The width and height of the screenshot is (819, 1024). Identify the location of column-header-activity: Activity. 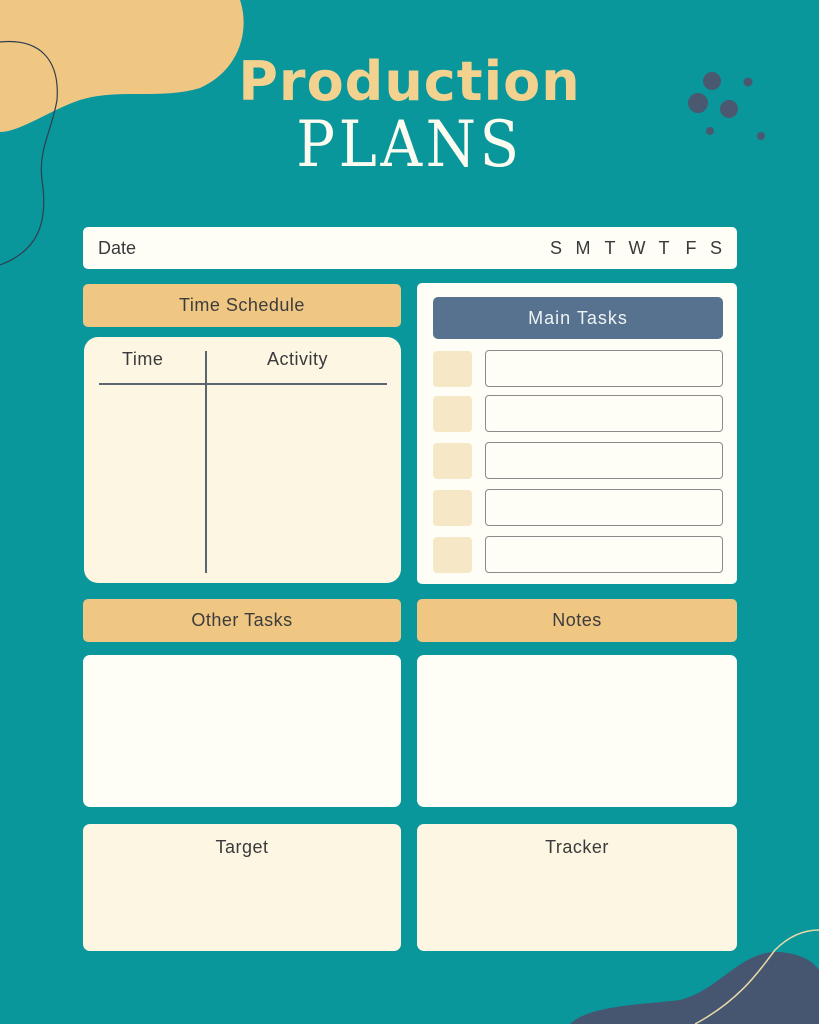
(298, 359).